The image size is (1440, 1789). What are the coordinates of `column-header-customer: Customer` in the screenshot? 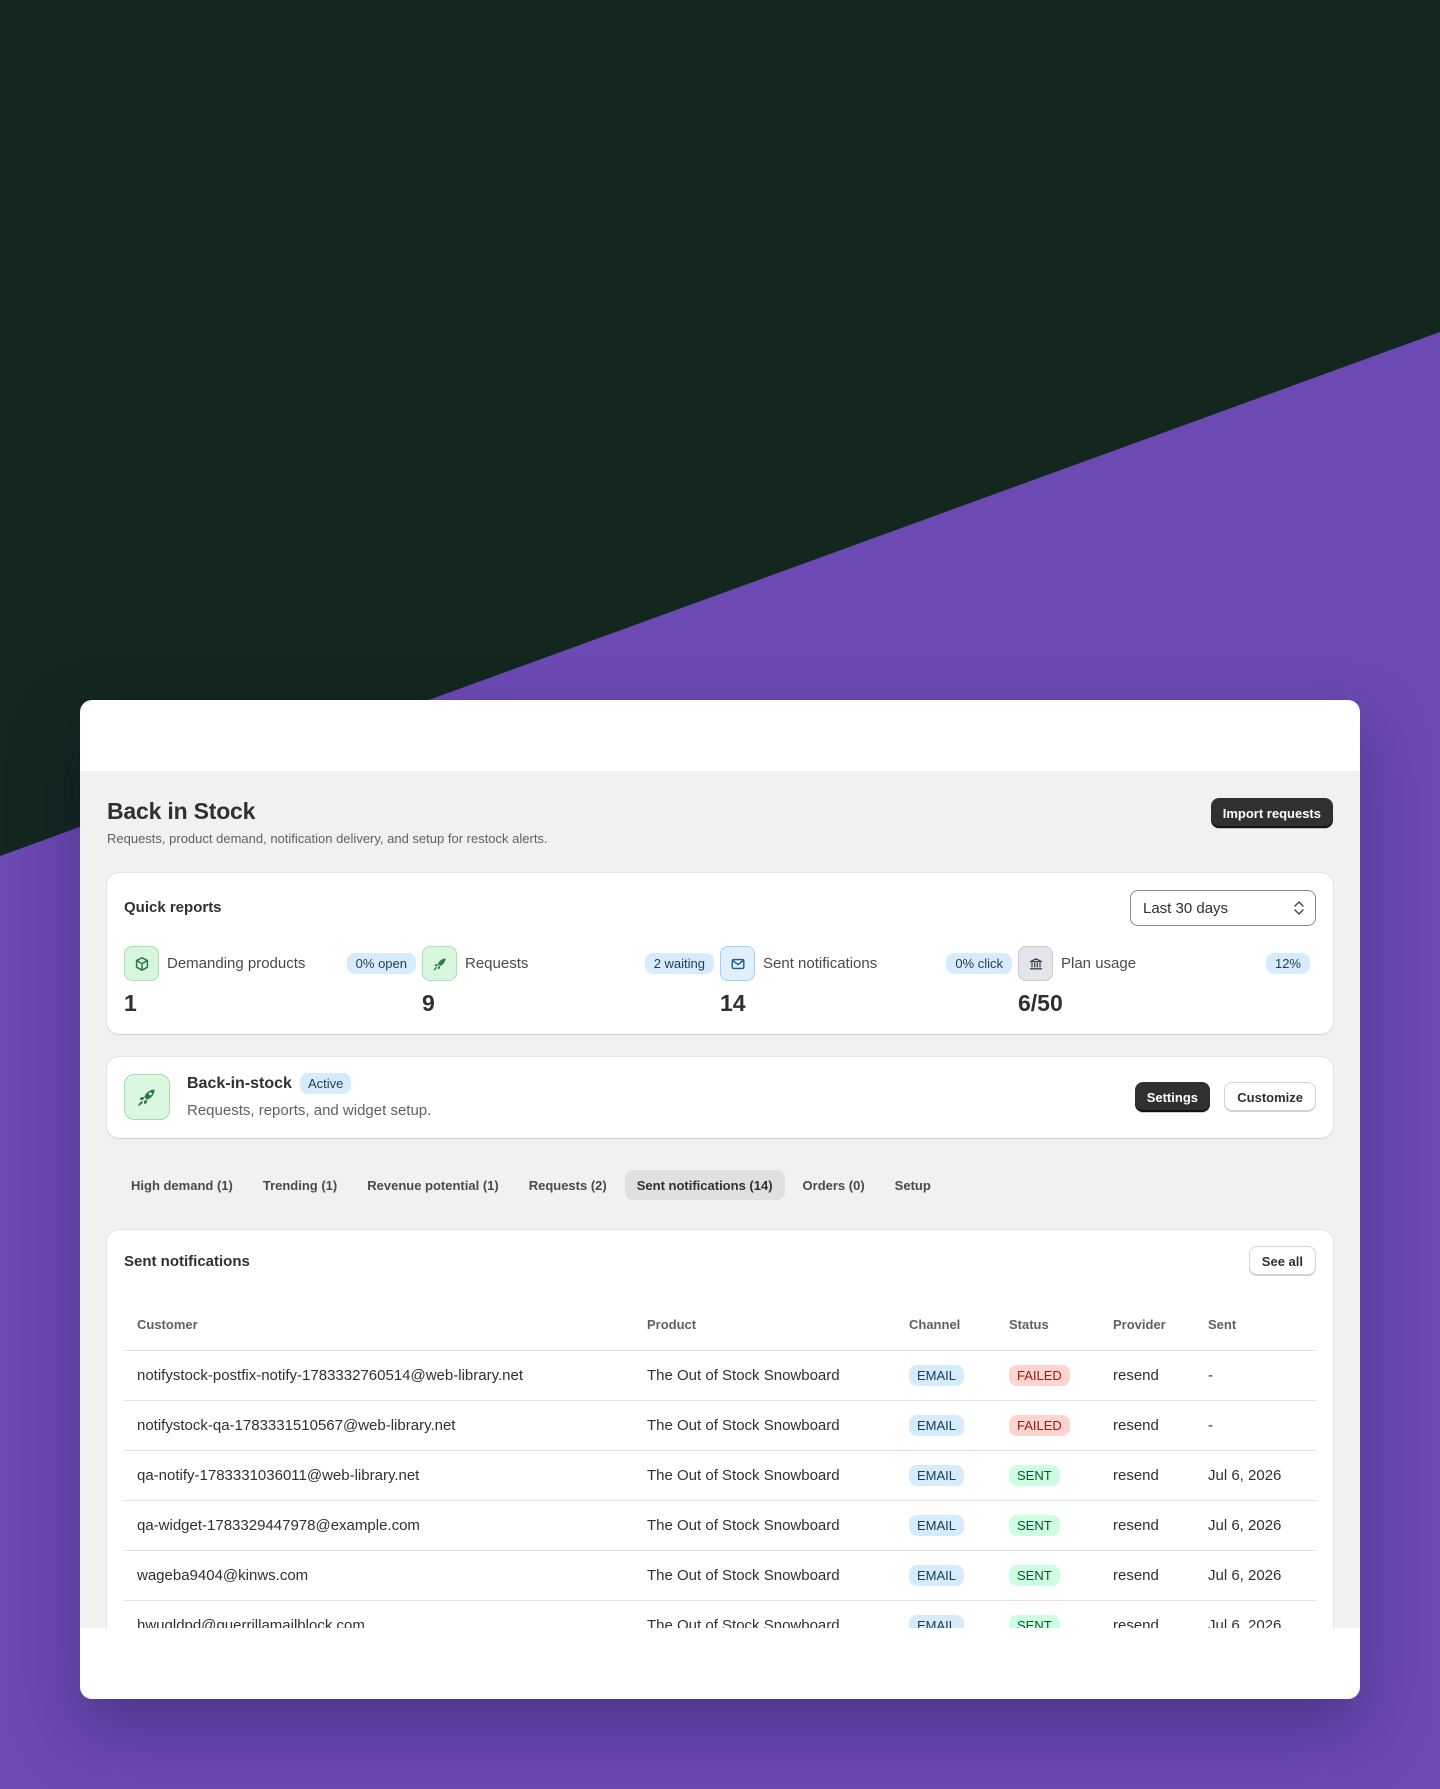 It's located at (379, 1325).